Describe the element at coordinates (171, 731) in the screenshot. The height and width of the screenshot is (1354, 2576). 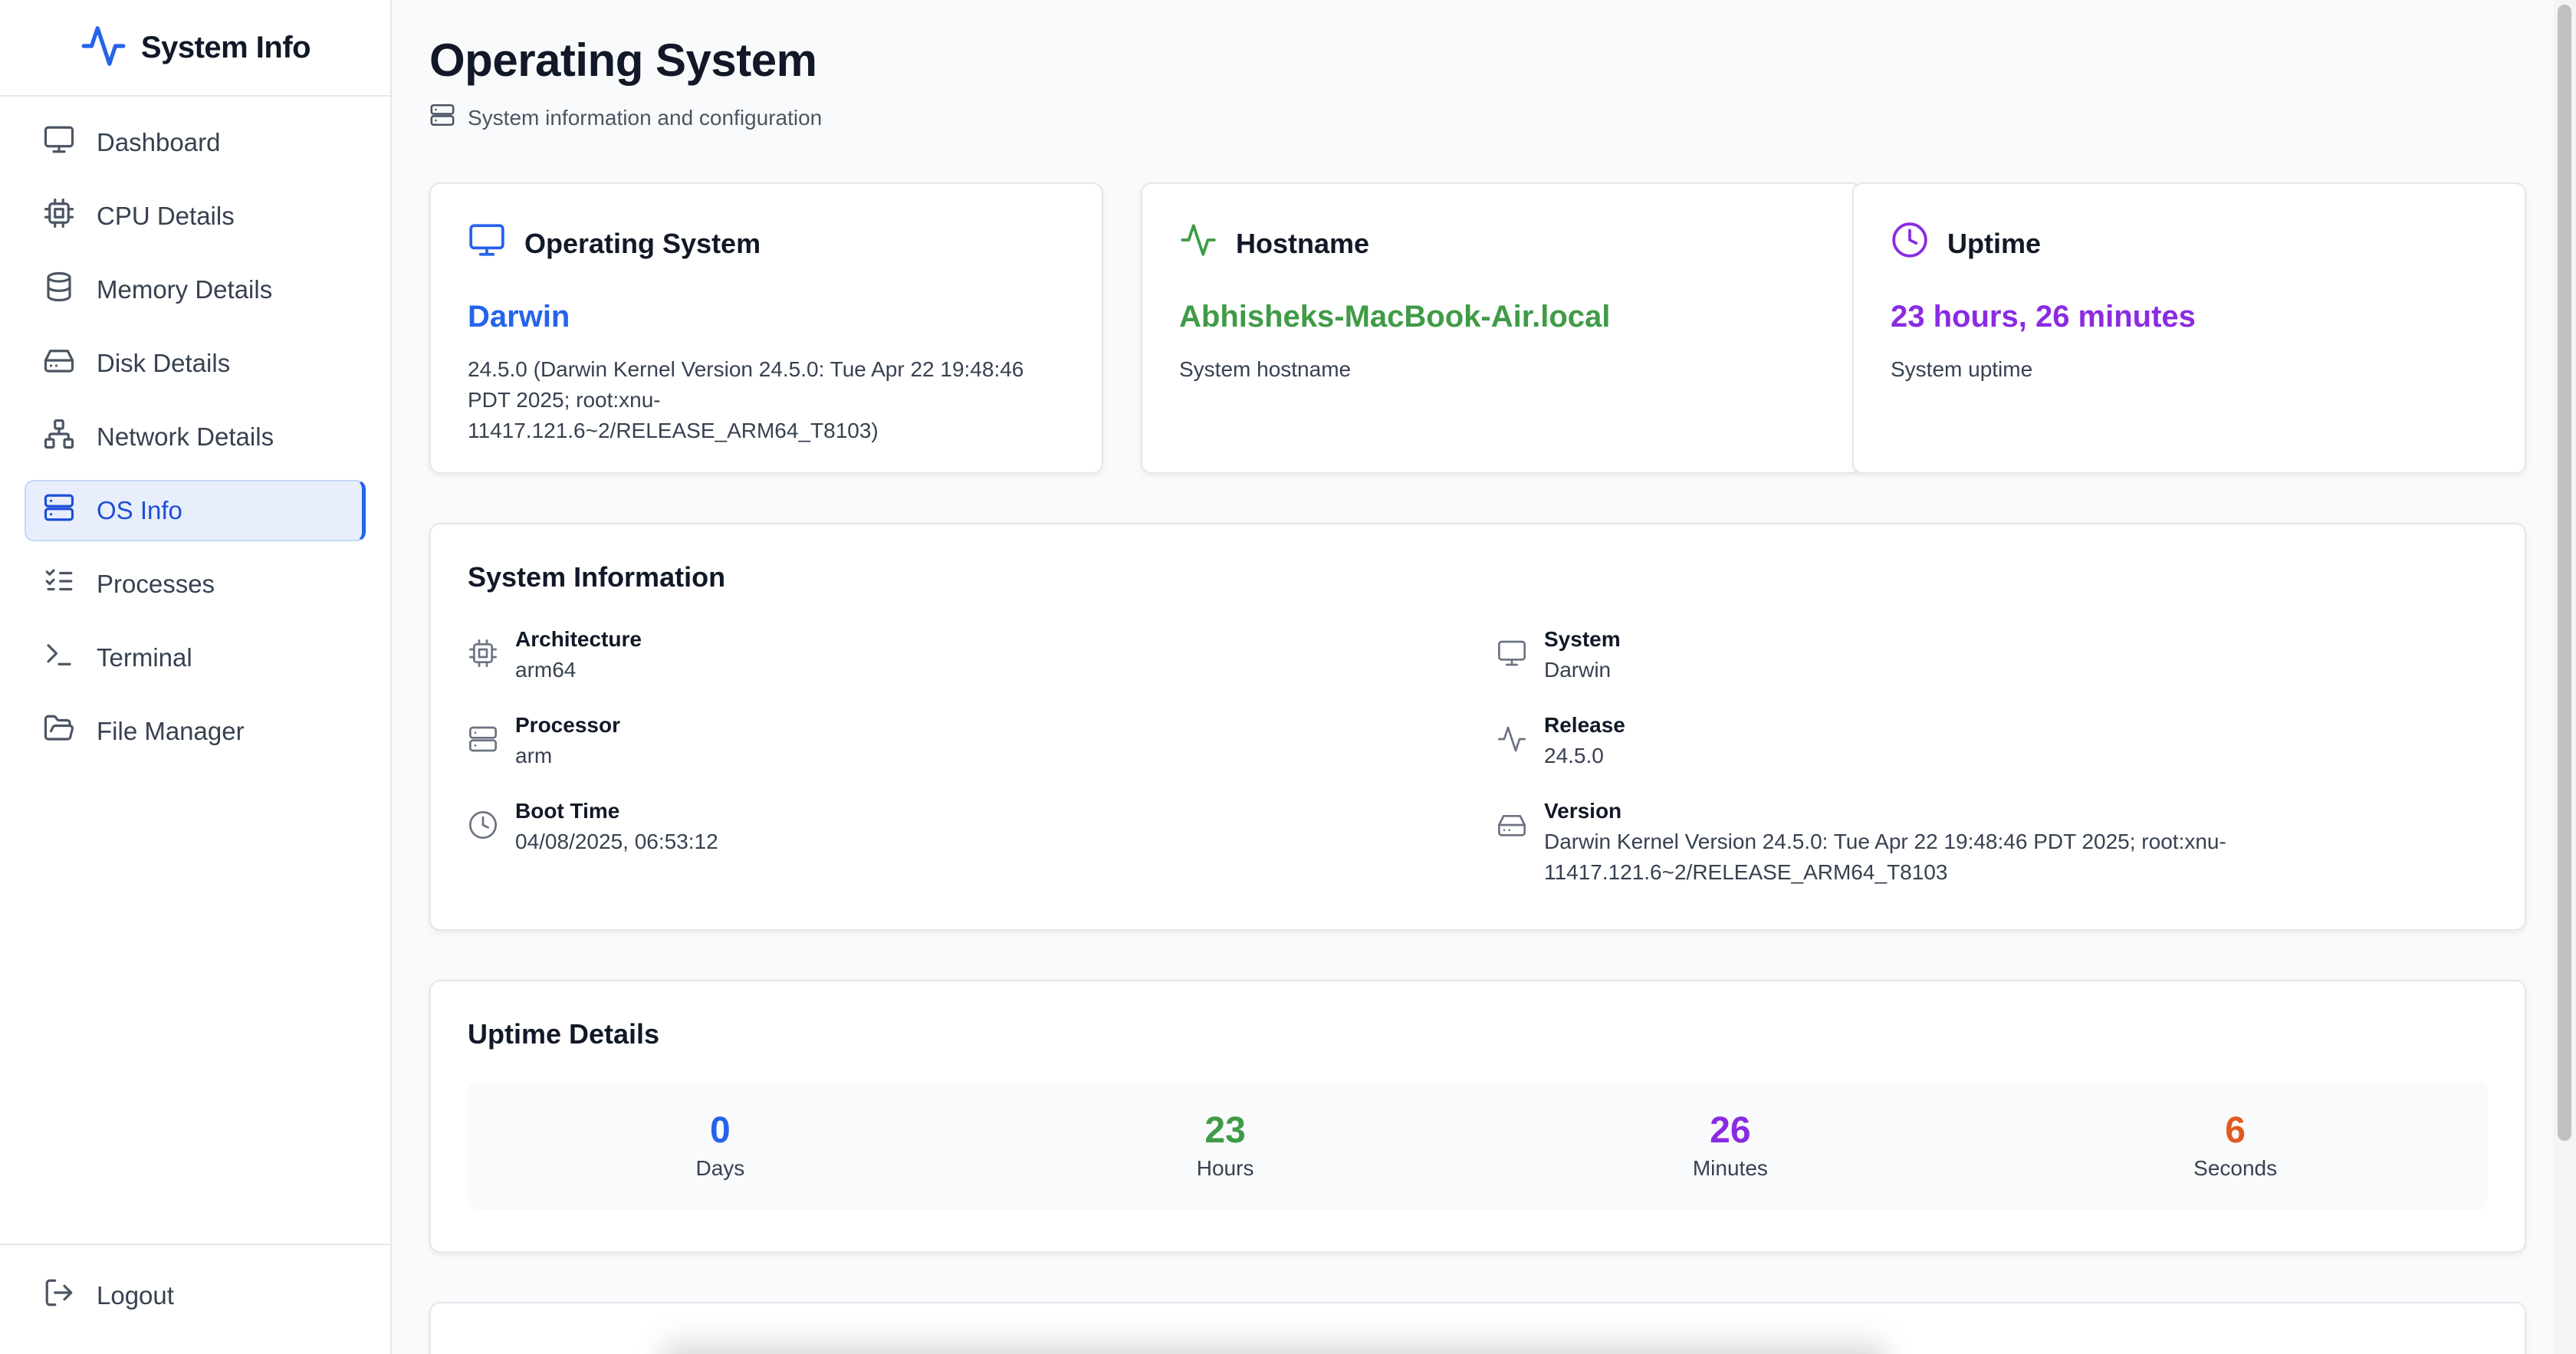
I see `sidebar-item-label: File Manager` at that location.